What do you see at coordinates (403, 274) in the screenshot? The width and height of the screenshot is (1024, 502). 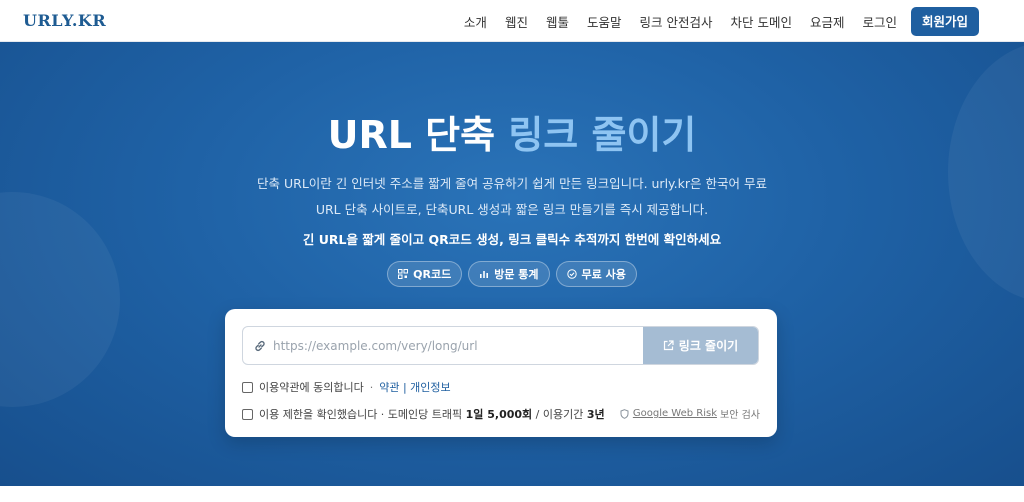 I see `qr-code-icon` at bounding box center [403, 274].